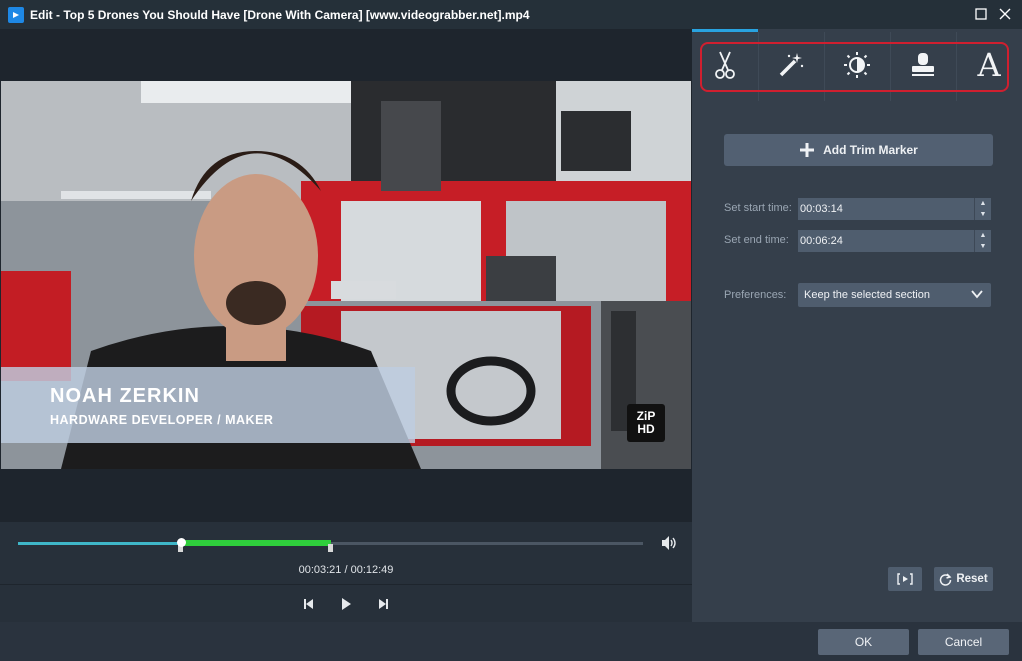 The width and height of the screenshot is (1022, 661). I want to click on dialog-footer: OK Cancel, so click(511, 641).